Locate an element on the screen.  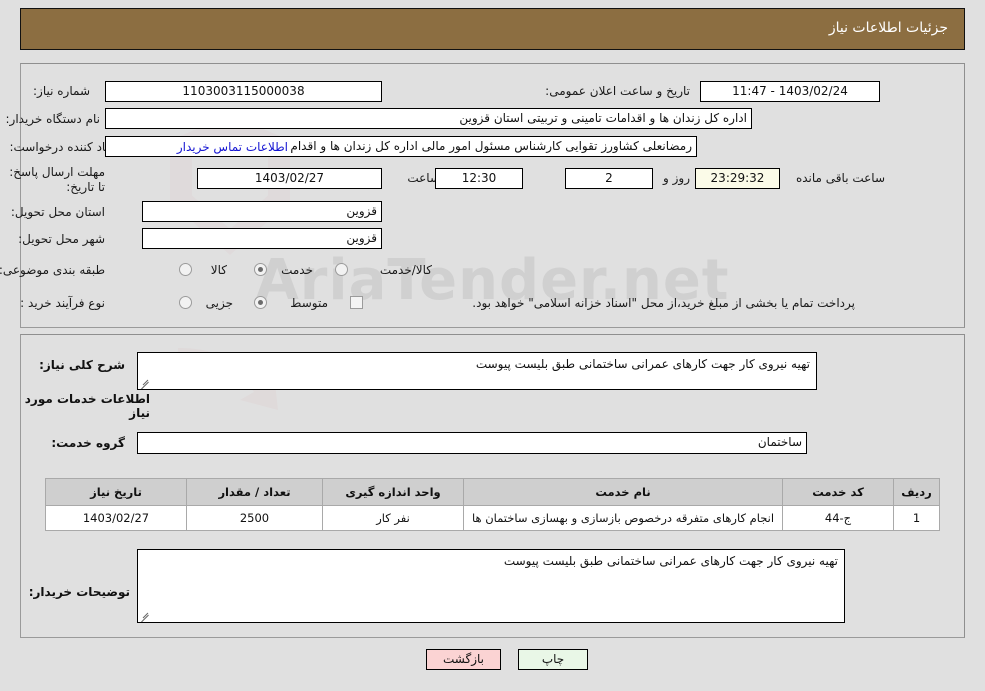
td-unit: نفر کار is located at coordinates (393, 518).